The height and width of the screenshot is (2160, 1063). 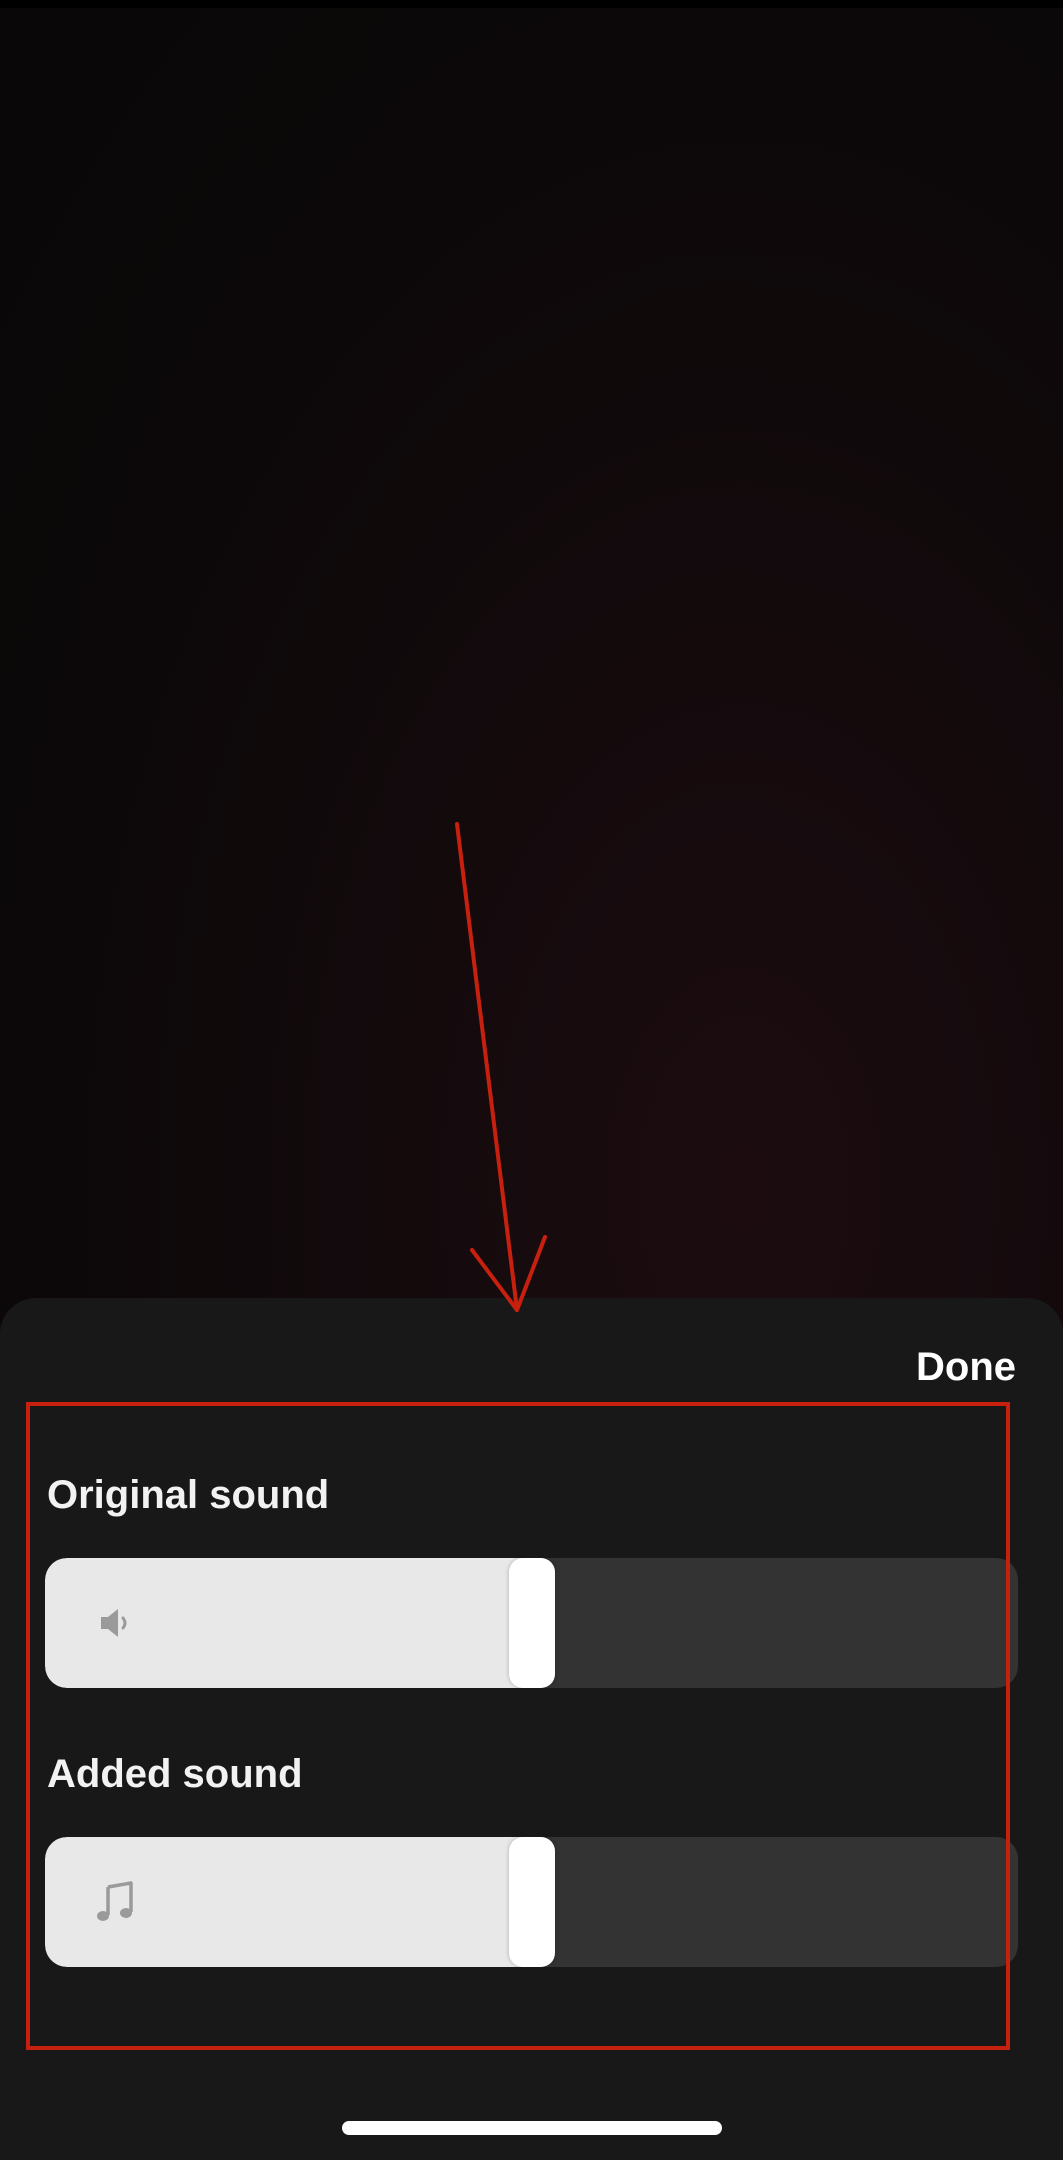 What do you see at coordinates (115, 1901) in the screenshot?
I see `music-note-icon` at bounding box center [115, 1901].